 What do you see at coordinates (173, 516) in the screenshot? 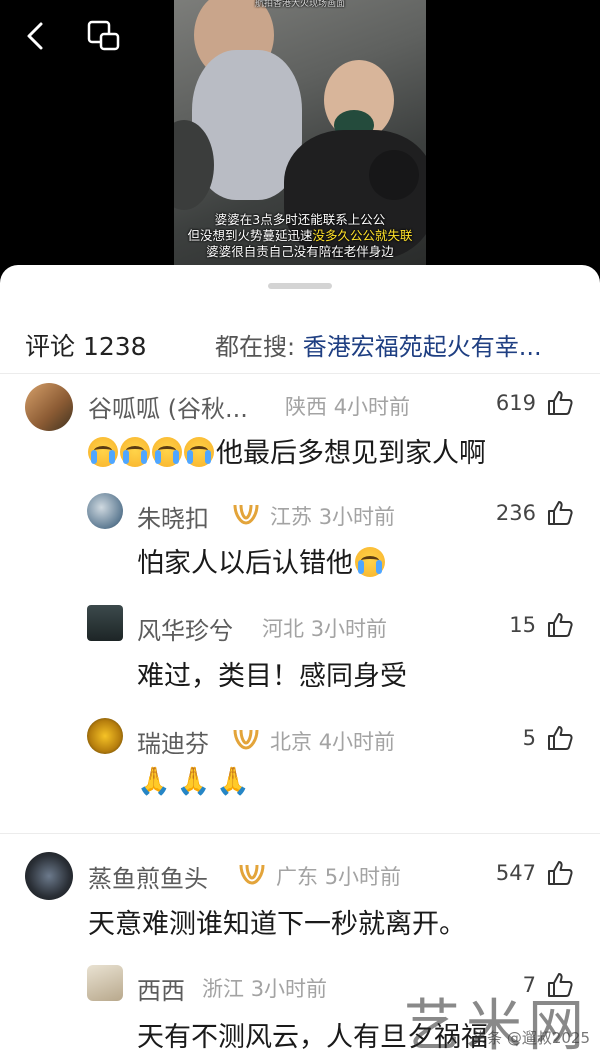
I see `comment-username: 朱晓扣` at bounding box center [173, 516].